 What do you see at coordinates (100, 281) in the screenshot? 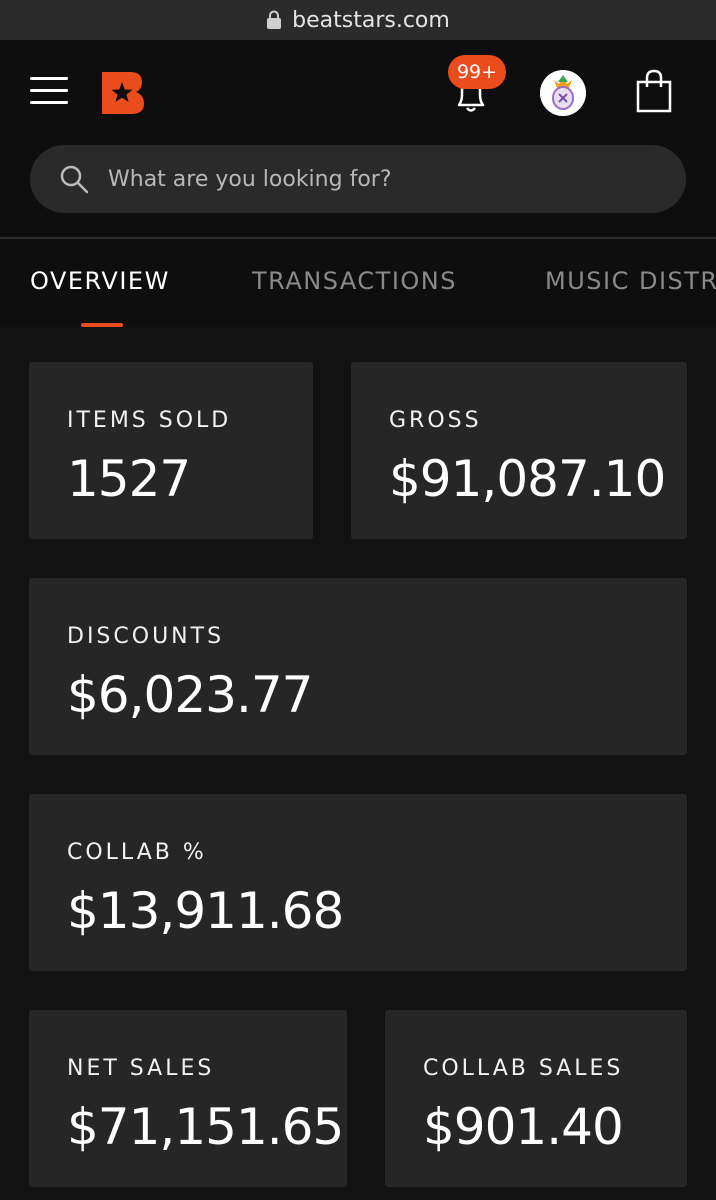
I see `tab-overview: OVERVIEW` at bounding box center [100, 281].